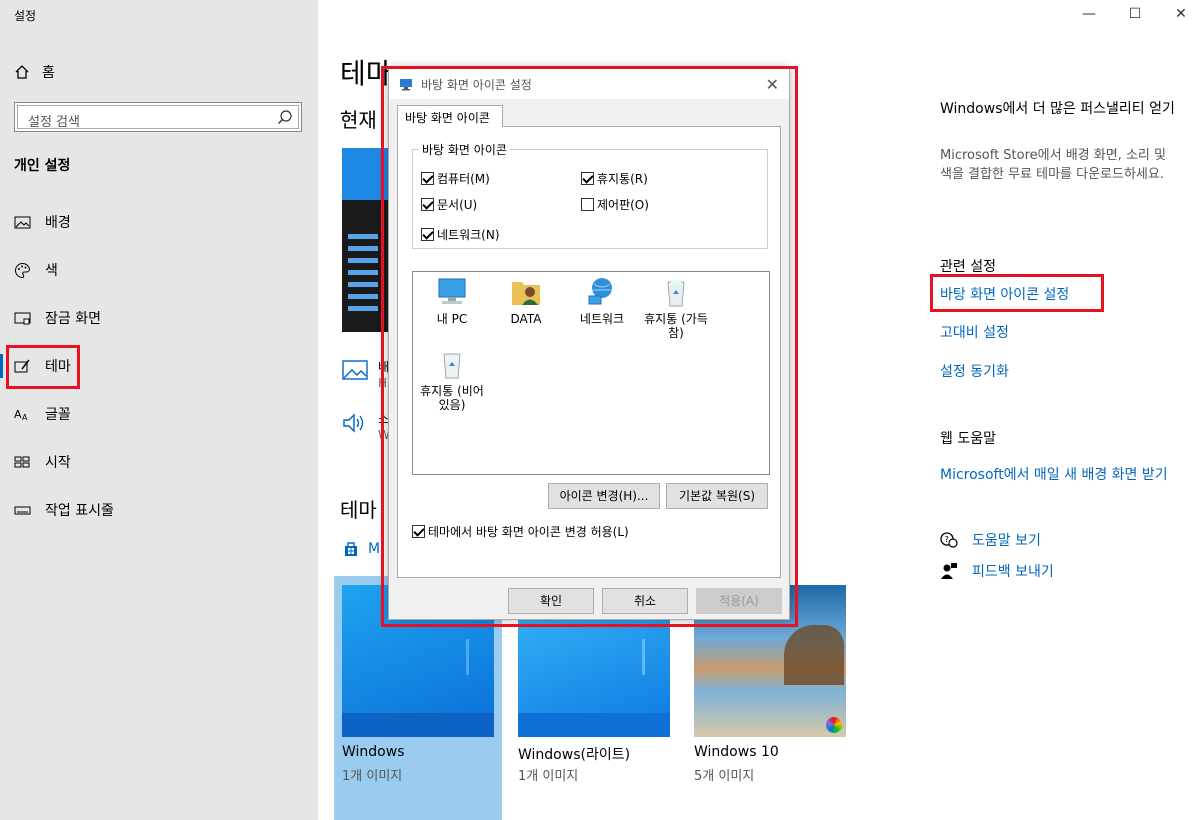  I want to click on start-icon, so click(22, 461).